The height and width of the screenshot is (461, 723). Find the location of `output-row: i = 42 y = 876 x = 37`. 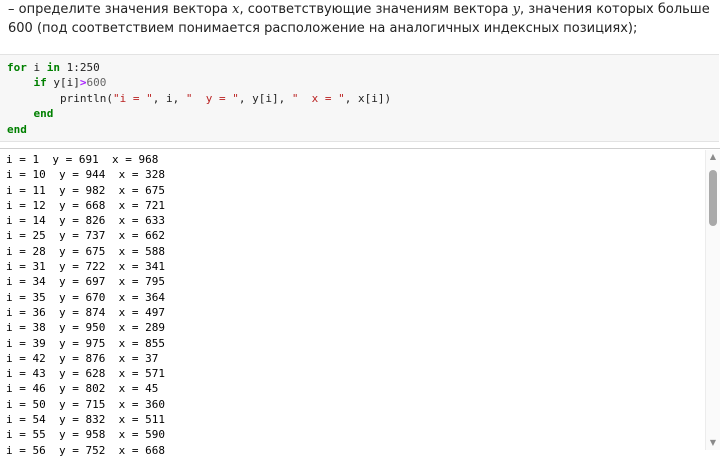

output-row: i = 42 y = 876 x = 37 is located at coordinates (82, 358).